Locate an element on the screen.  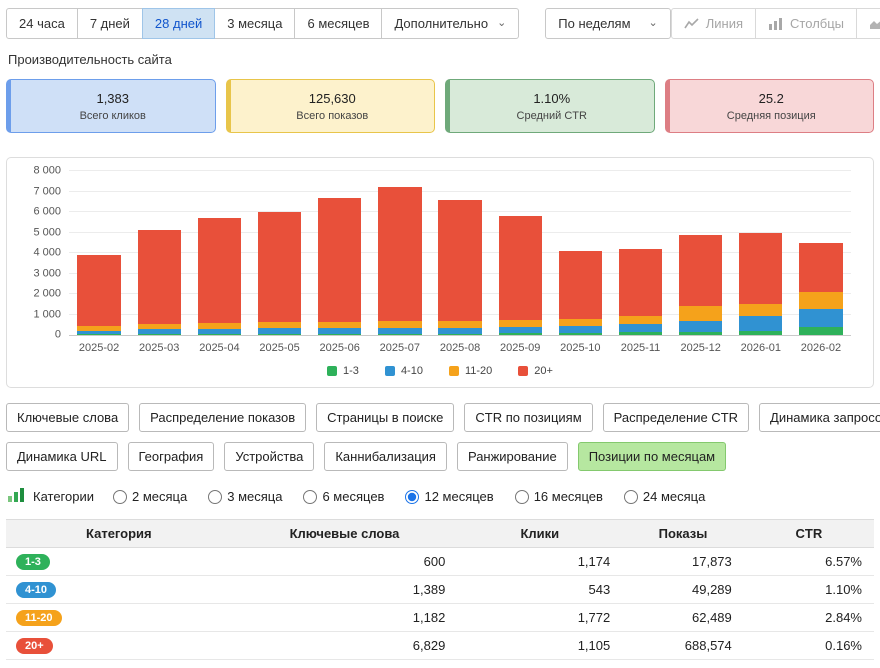
report-tab: Динамика запросов is located at coordinates (819, 417).